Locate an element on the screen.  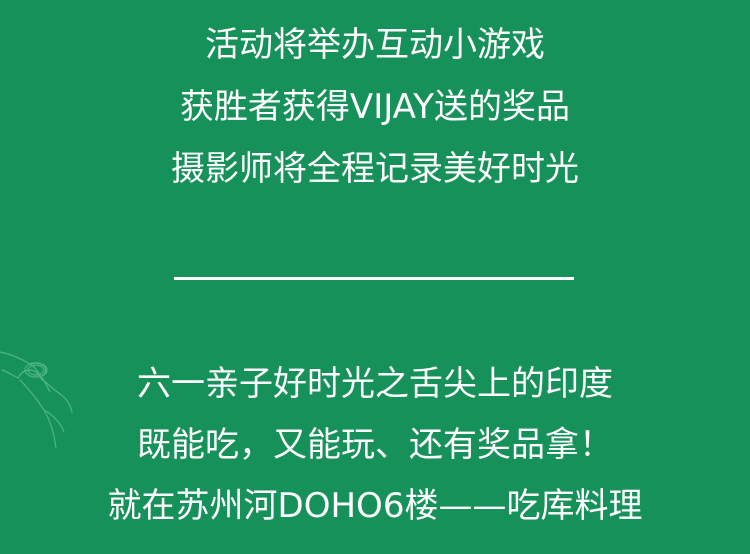
event-line-3: 就在苏州河DOHO6楼——吃库料理 is located at coordinates (375, 506).